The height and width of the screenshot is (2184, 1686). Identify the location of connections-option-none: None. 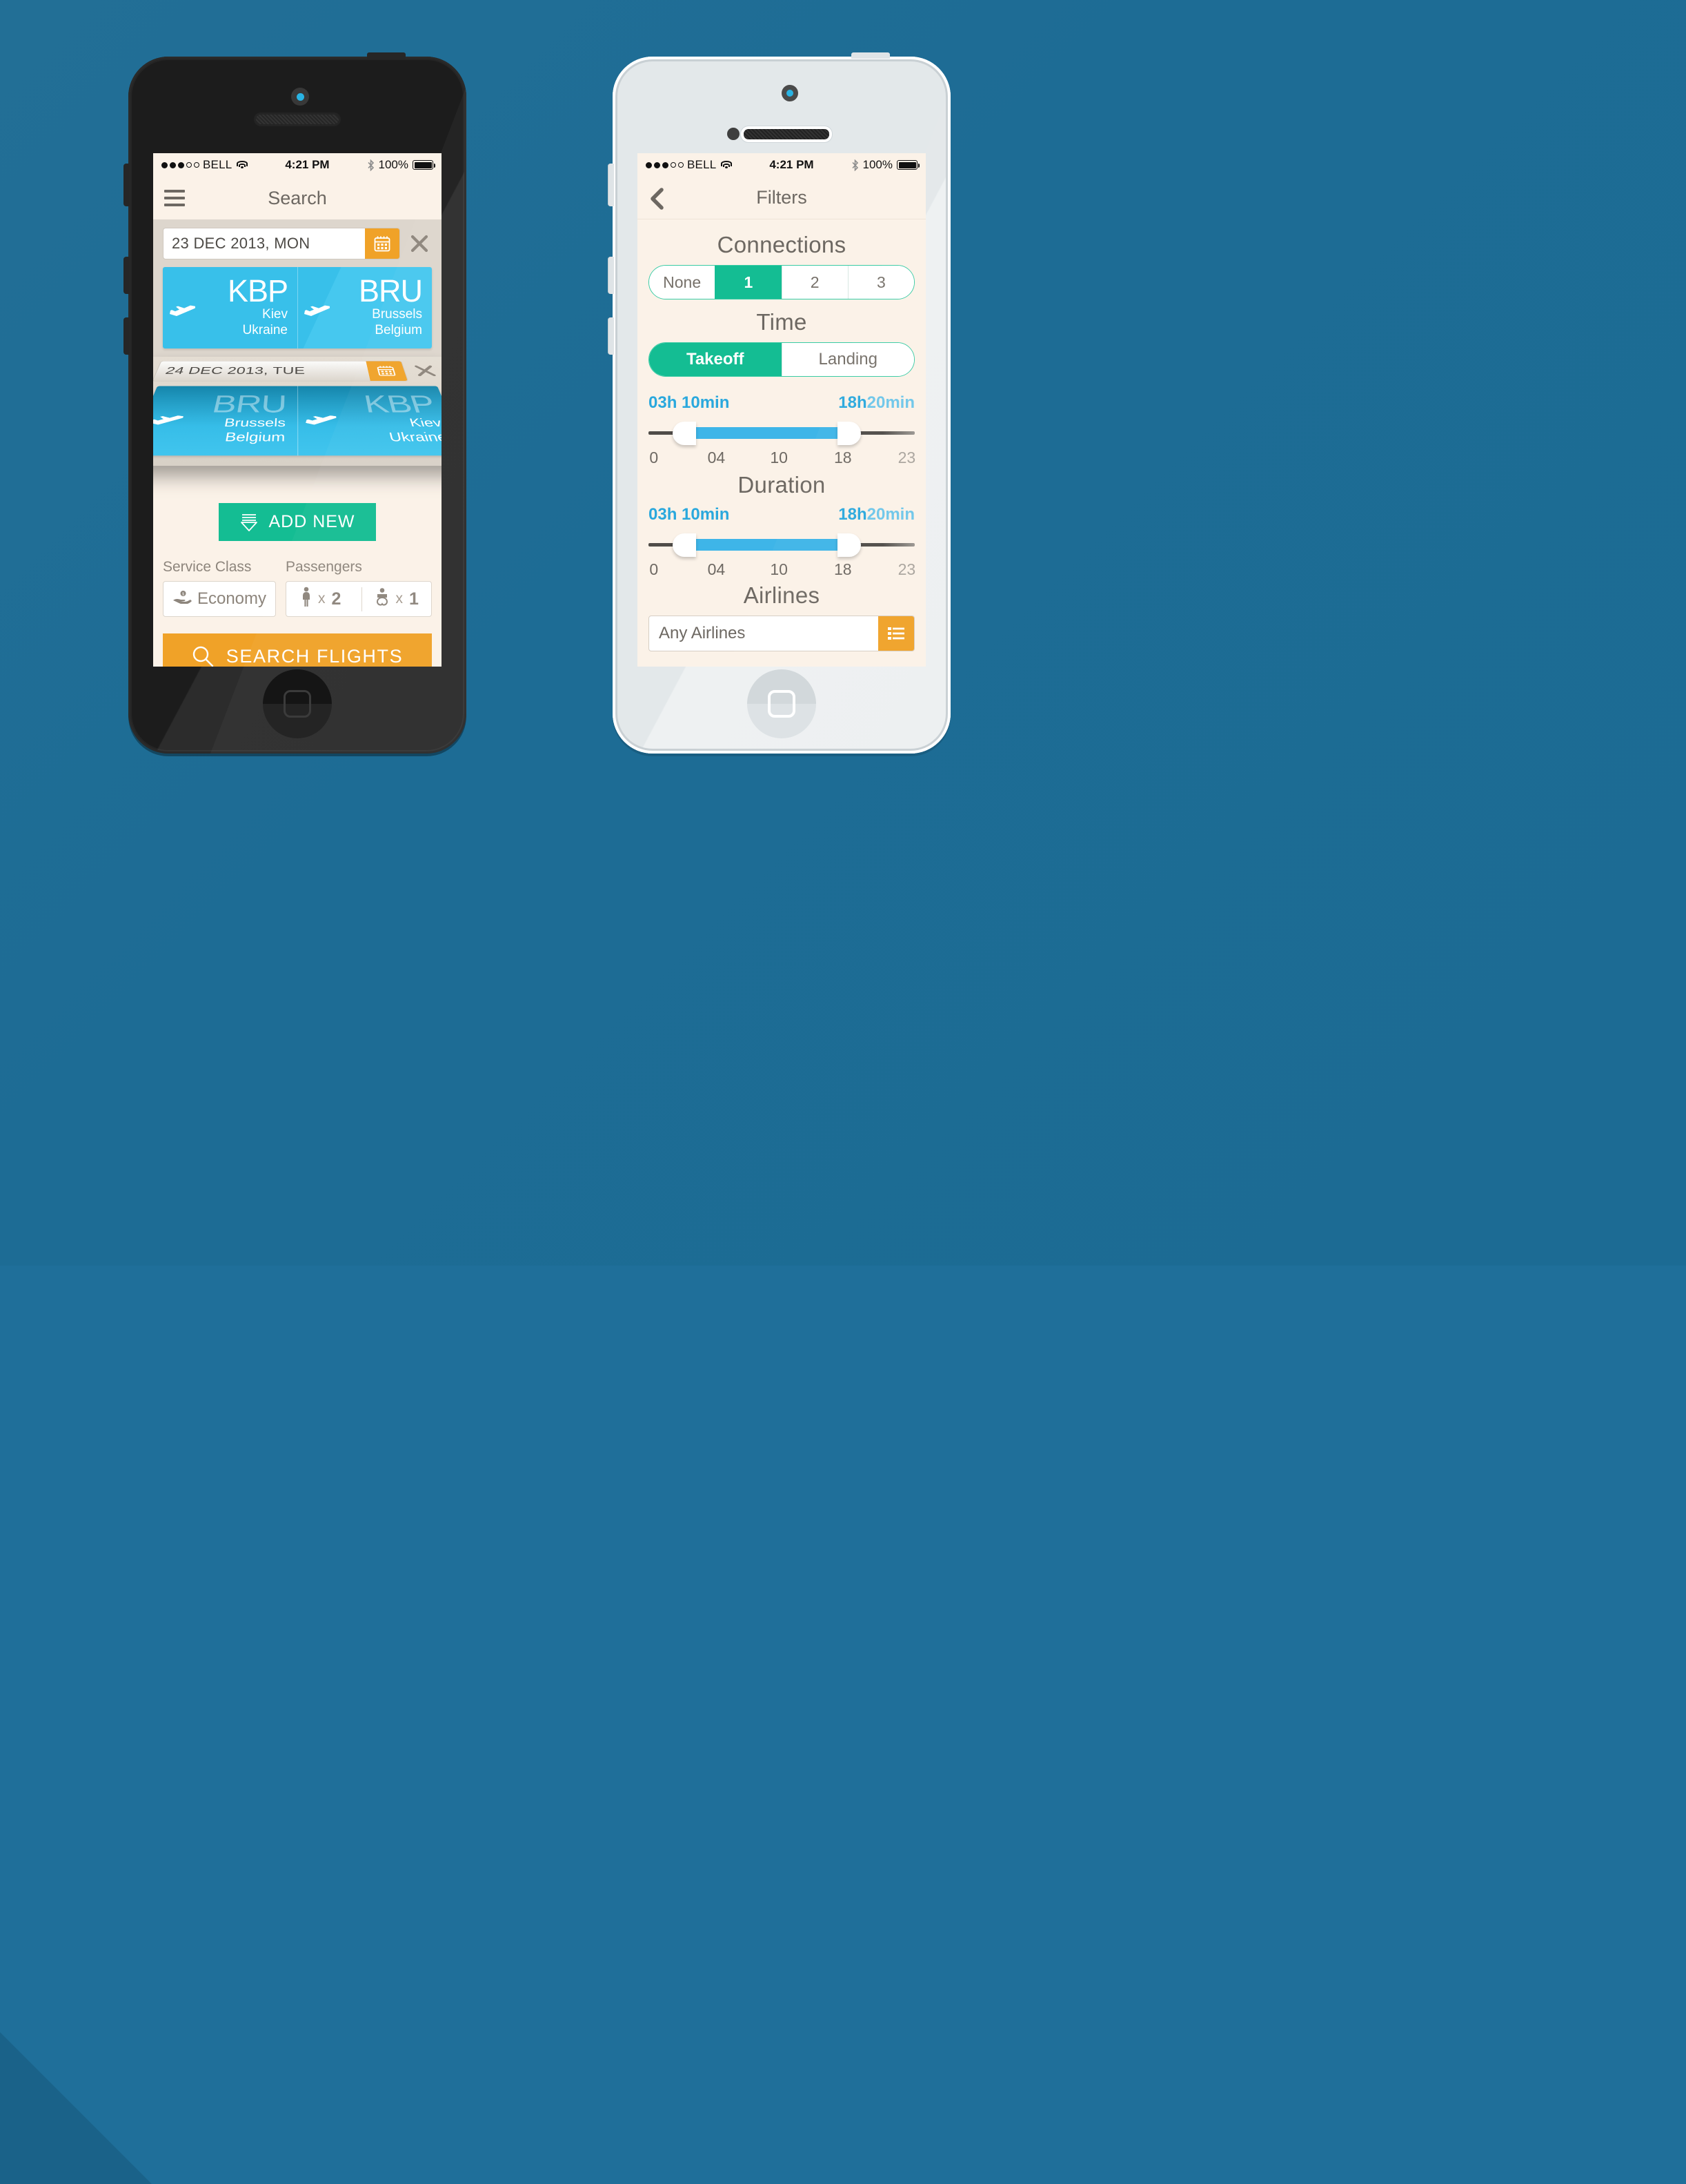
(682, 282).